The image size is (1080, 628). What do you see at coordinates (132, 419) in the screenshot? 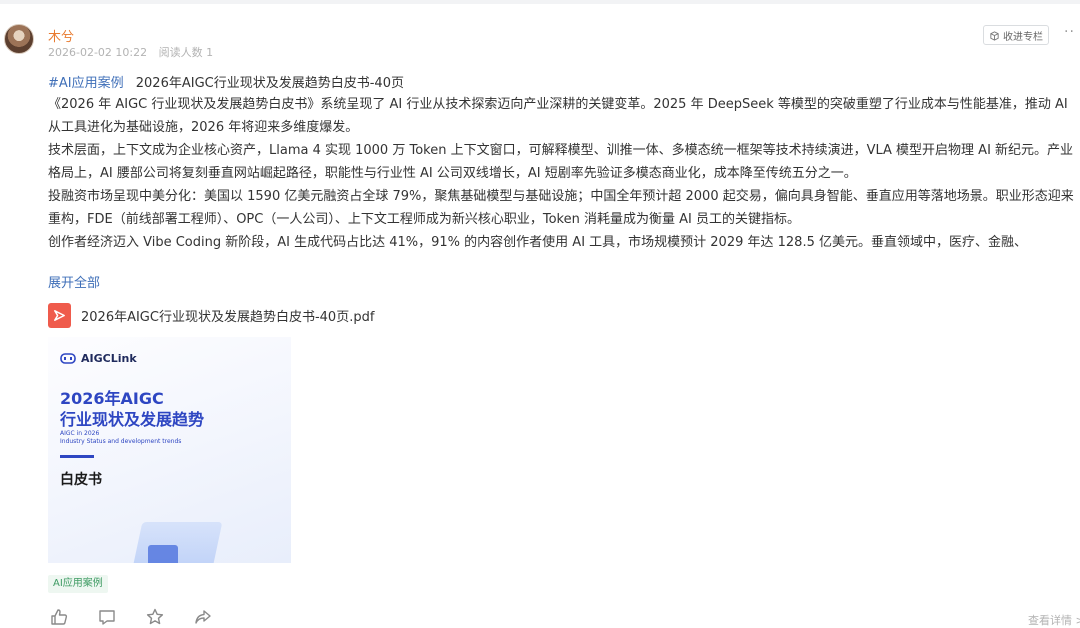
I see `cover-title-line2: 行业现状及发展趋势` at bounding box center [132, 419].